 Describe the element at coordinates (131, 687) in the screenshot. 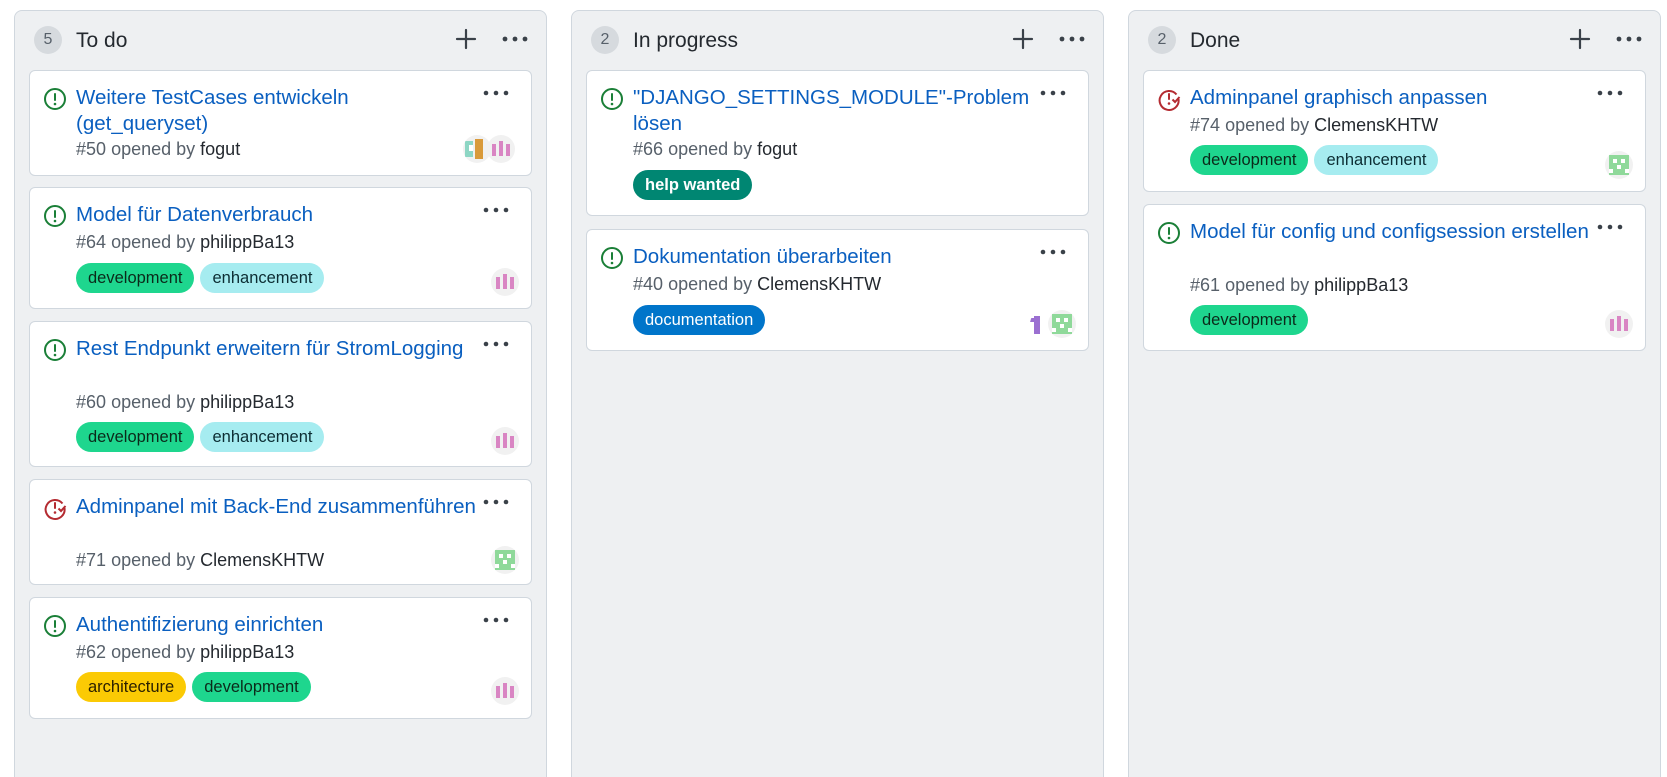

I see `label-architecture: architecture` at that location.